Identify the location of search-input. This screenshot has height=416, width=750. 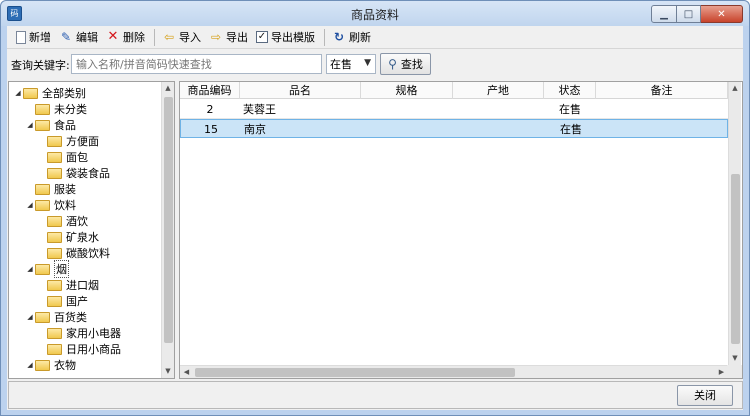
(196, 64).